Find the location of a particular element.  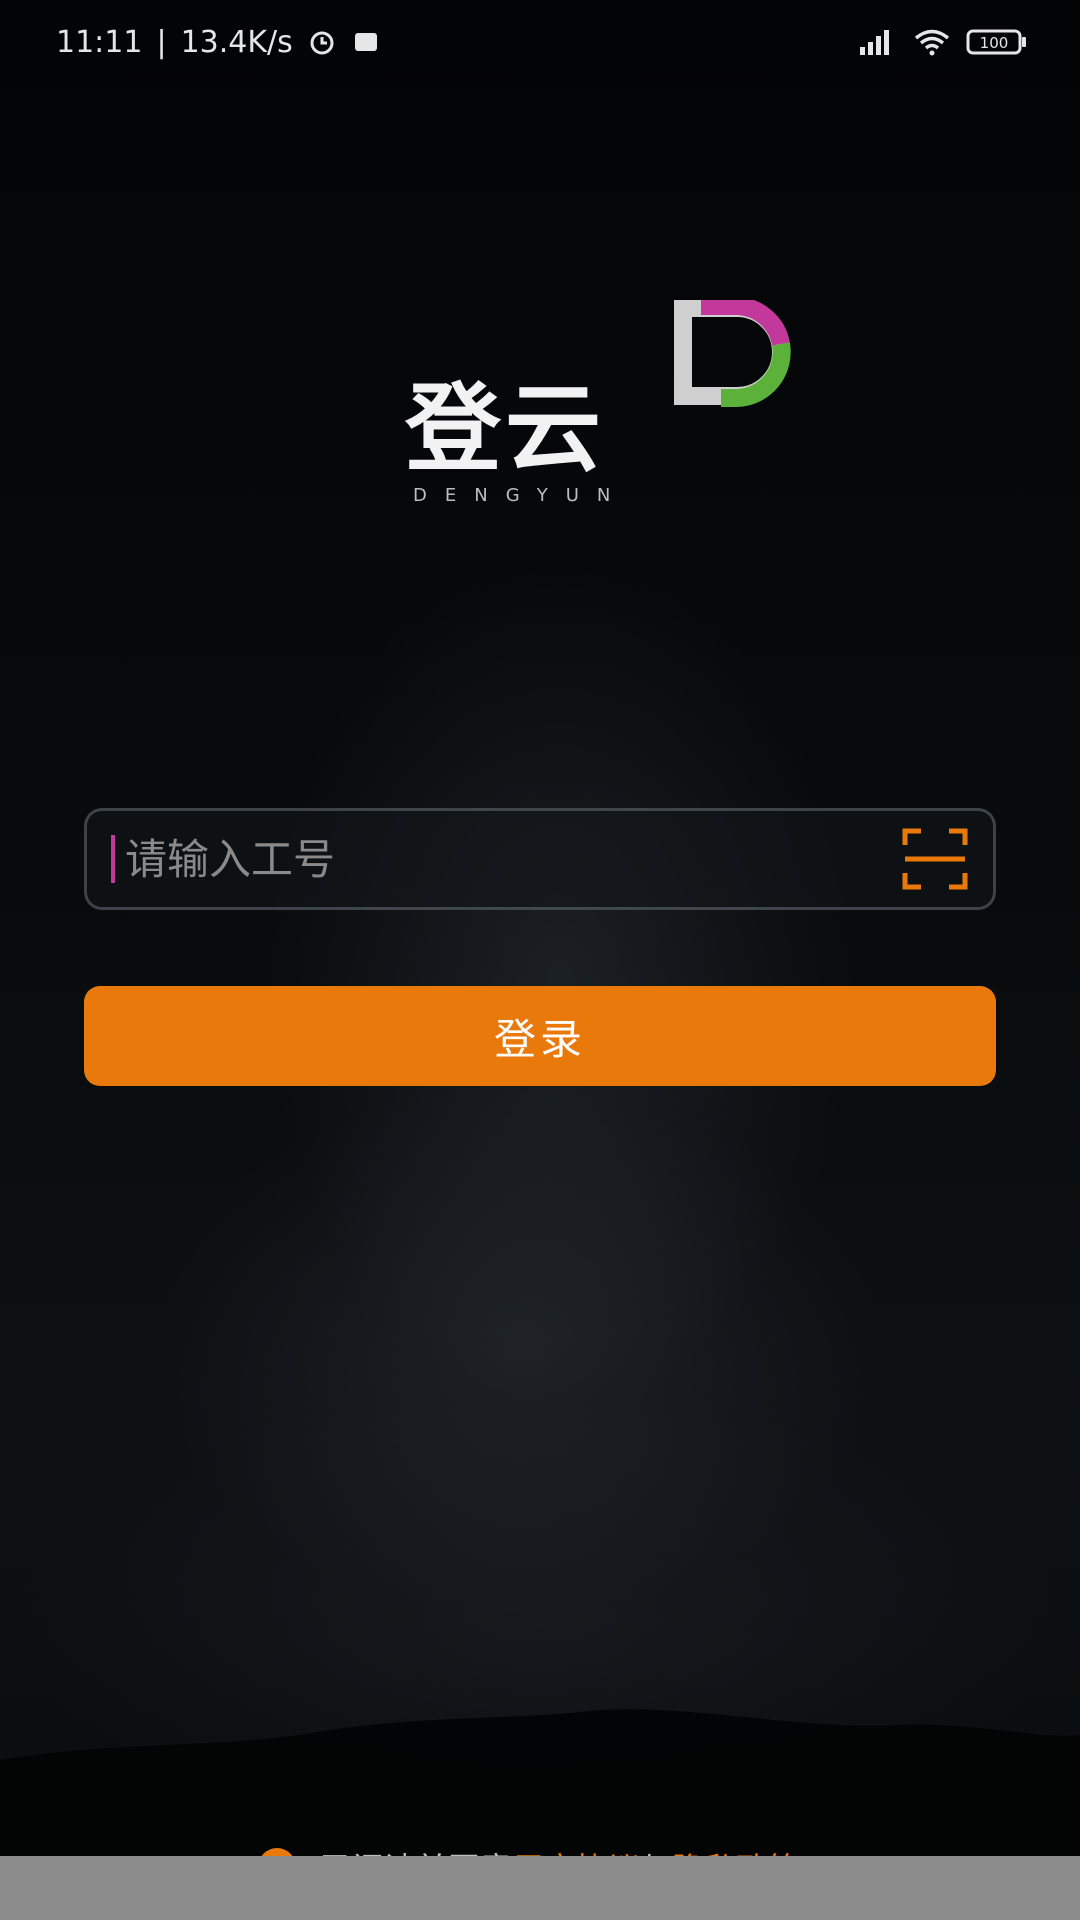

status-left: 11:11 | 13.4K/s is located at coordinates (218, 42).